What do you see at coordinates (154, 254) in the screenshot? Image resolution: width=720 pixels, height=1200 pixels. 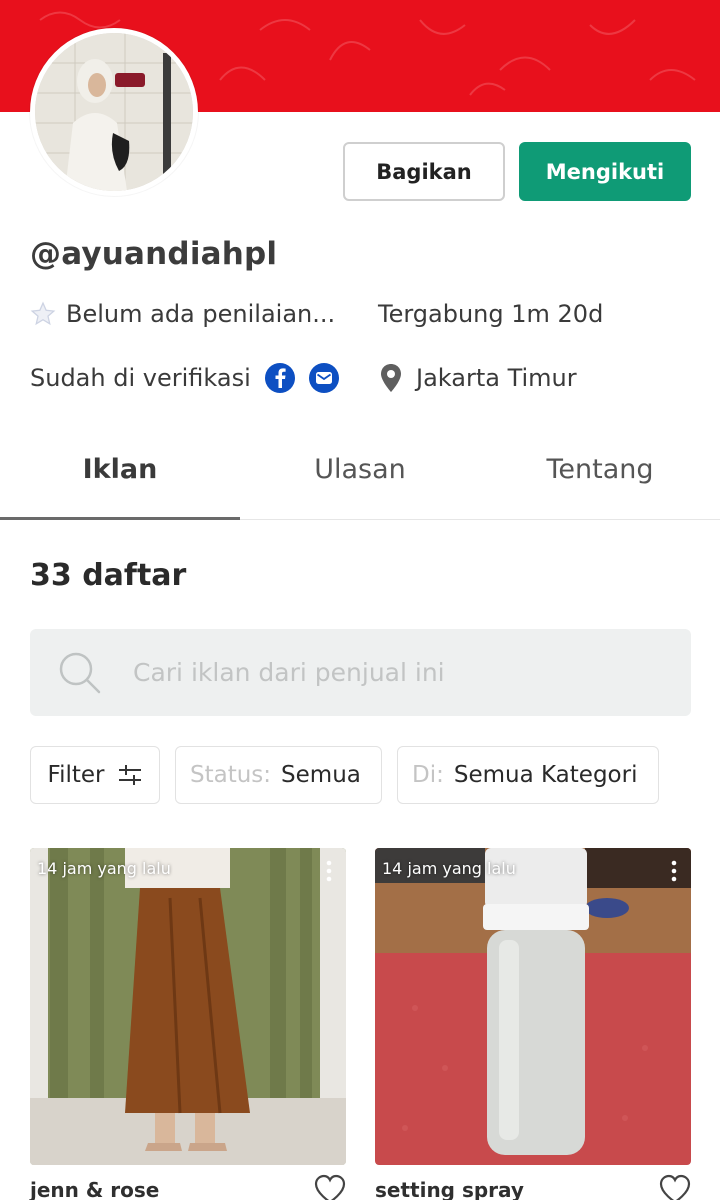 I see `username: @ayuandiahpl` at bounding box center [154, 254].